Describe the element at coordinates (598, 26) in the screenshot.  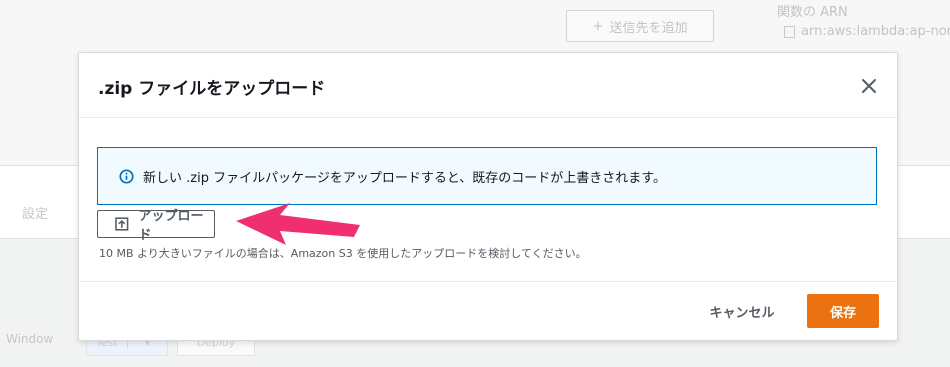
I see `plus-icon: +` at that location.